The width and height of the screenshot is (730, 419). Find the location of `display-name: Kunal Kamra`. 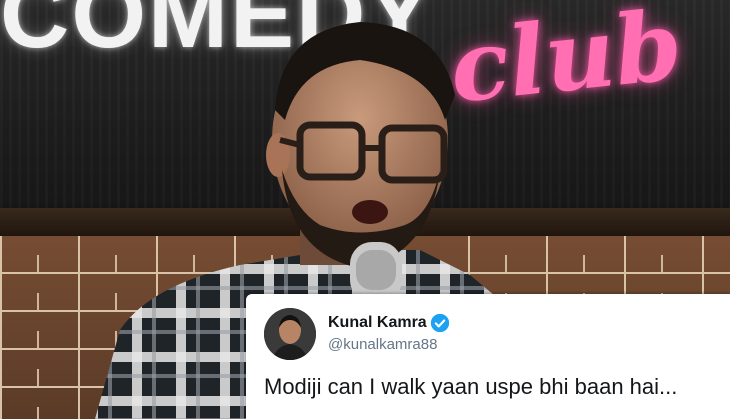

display-name: Kunal Kamra is located at coordinates (377, 323).